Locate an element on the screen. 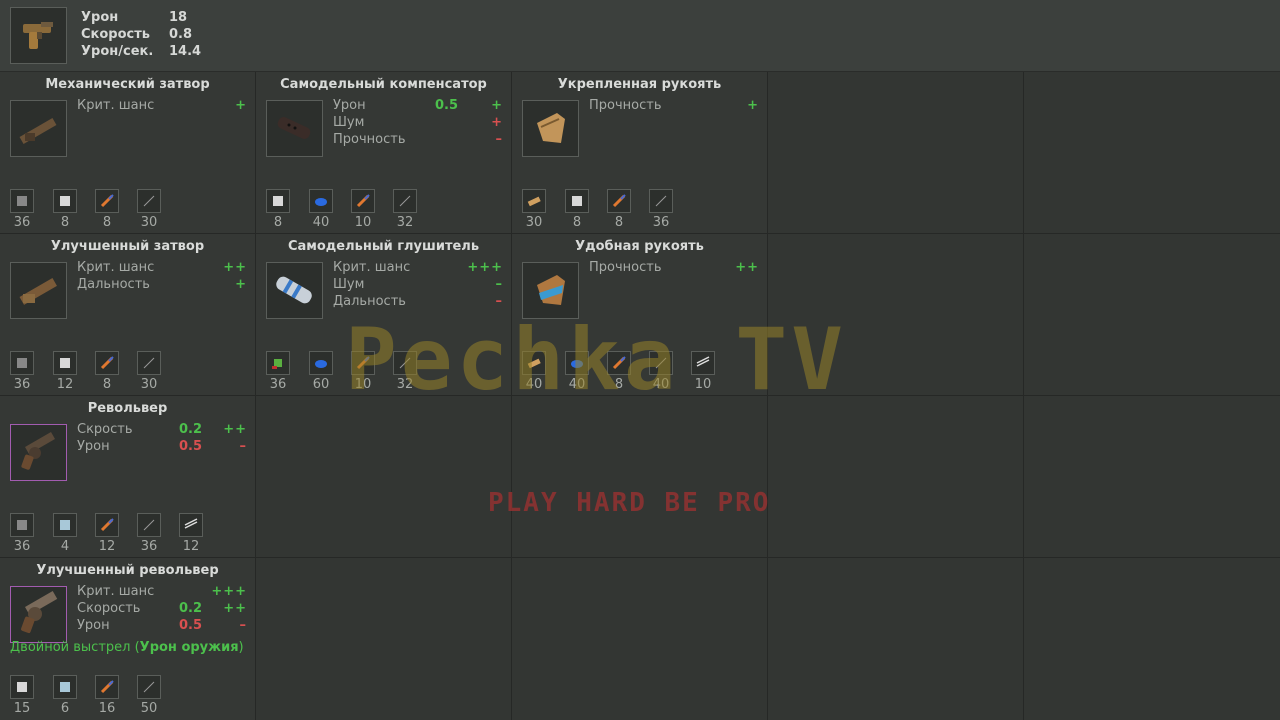 This screenshot has width=1280, height=720. prop-row: Крит. шанс ++ is located at coordinates (162, 268).